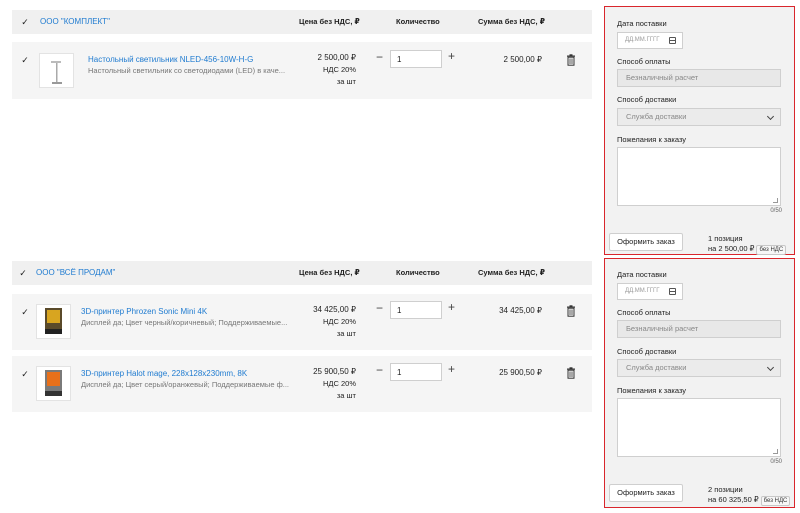  I want to click on item-sum: 34 425,00 ₽, so click(520, 310).